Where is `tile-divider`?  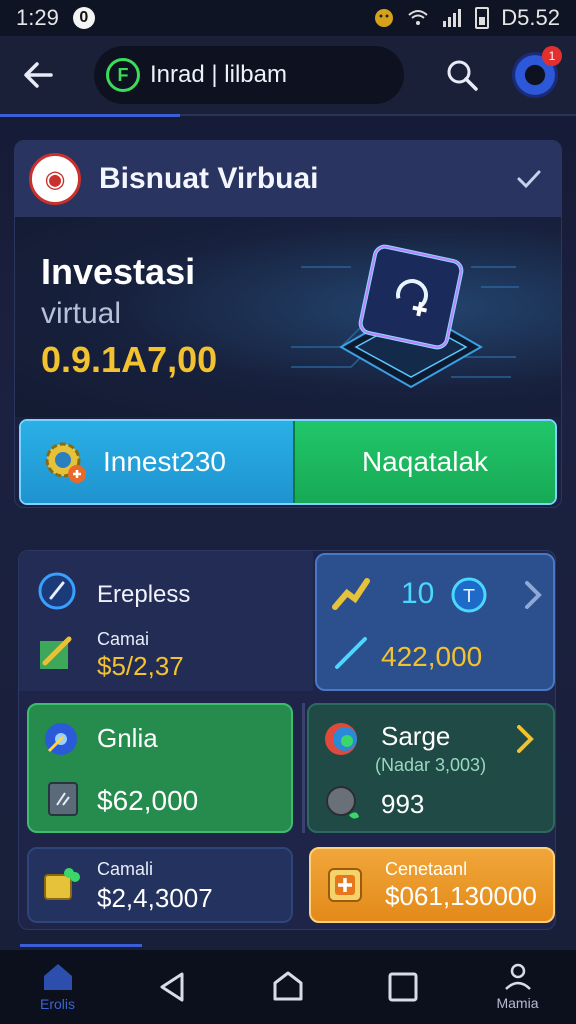 tile-divider is located at coordinates (303, 768).